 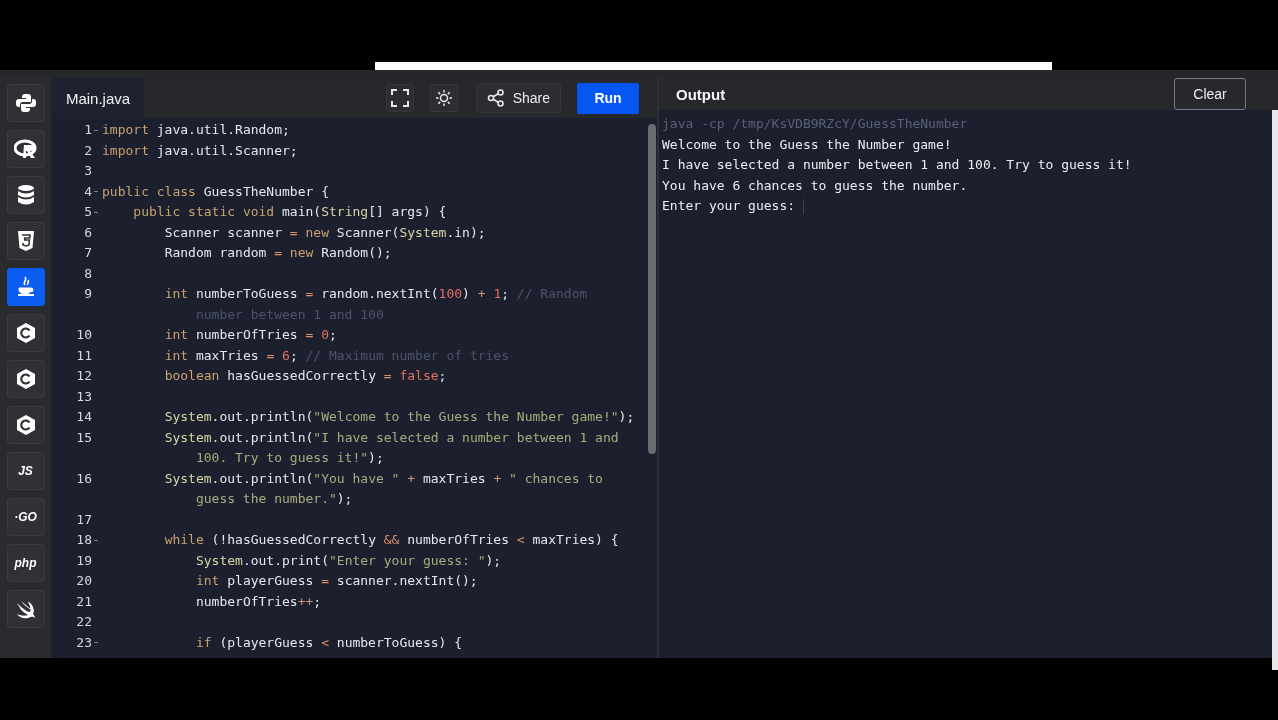 I want to click on line-number: 21, so click(x=84, y=601).